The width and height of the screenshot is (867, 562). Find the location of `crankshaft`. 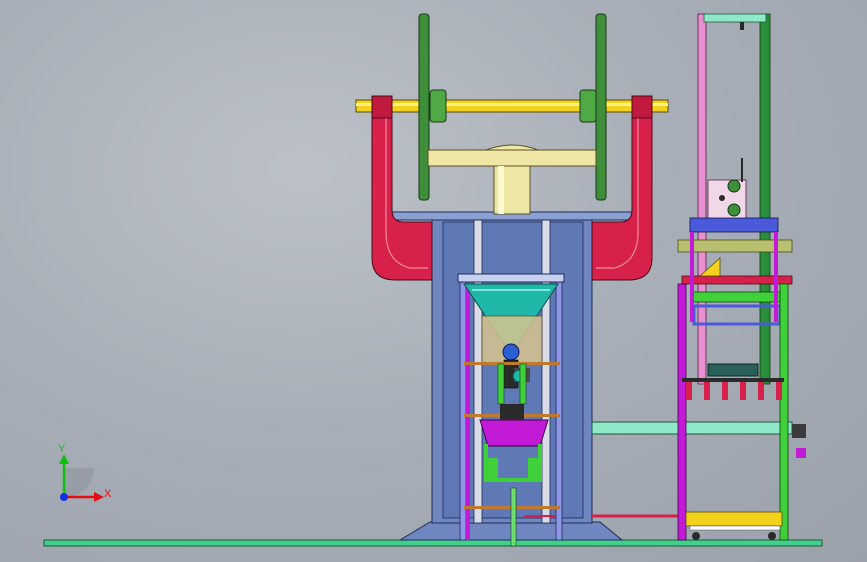

crankshaft is located at coordinates (512, 107).